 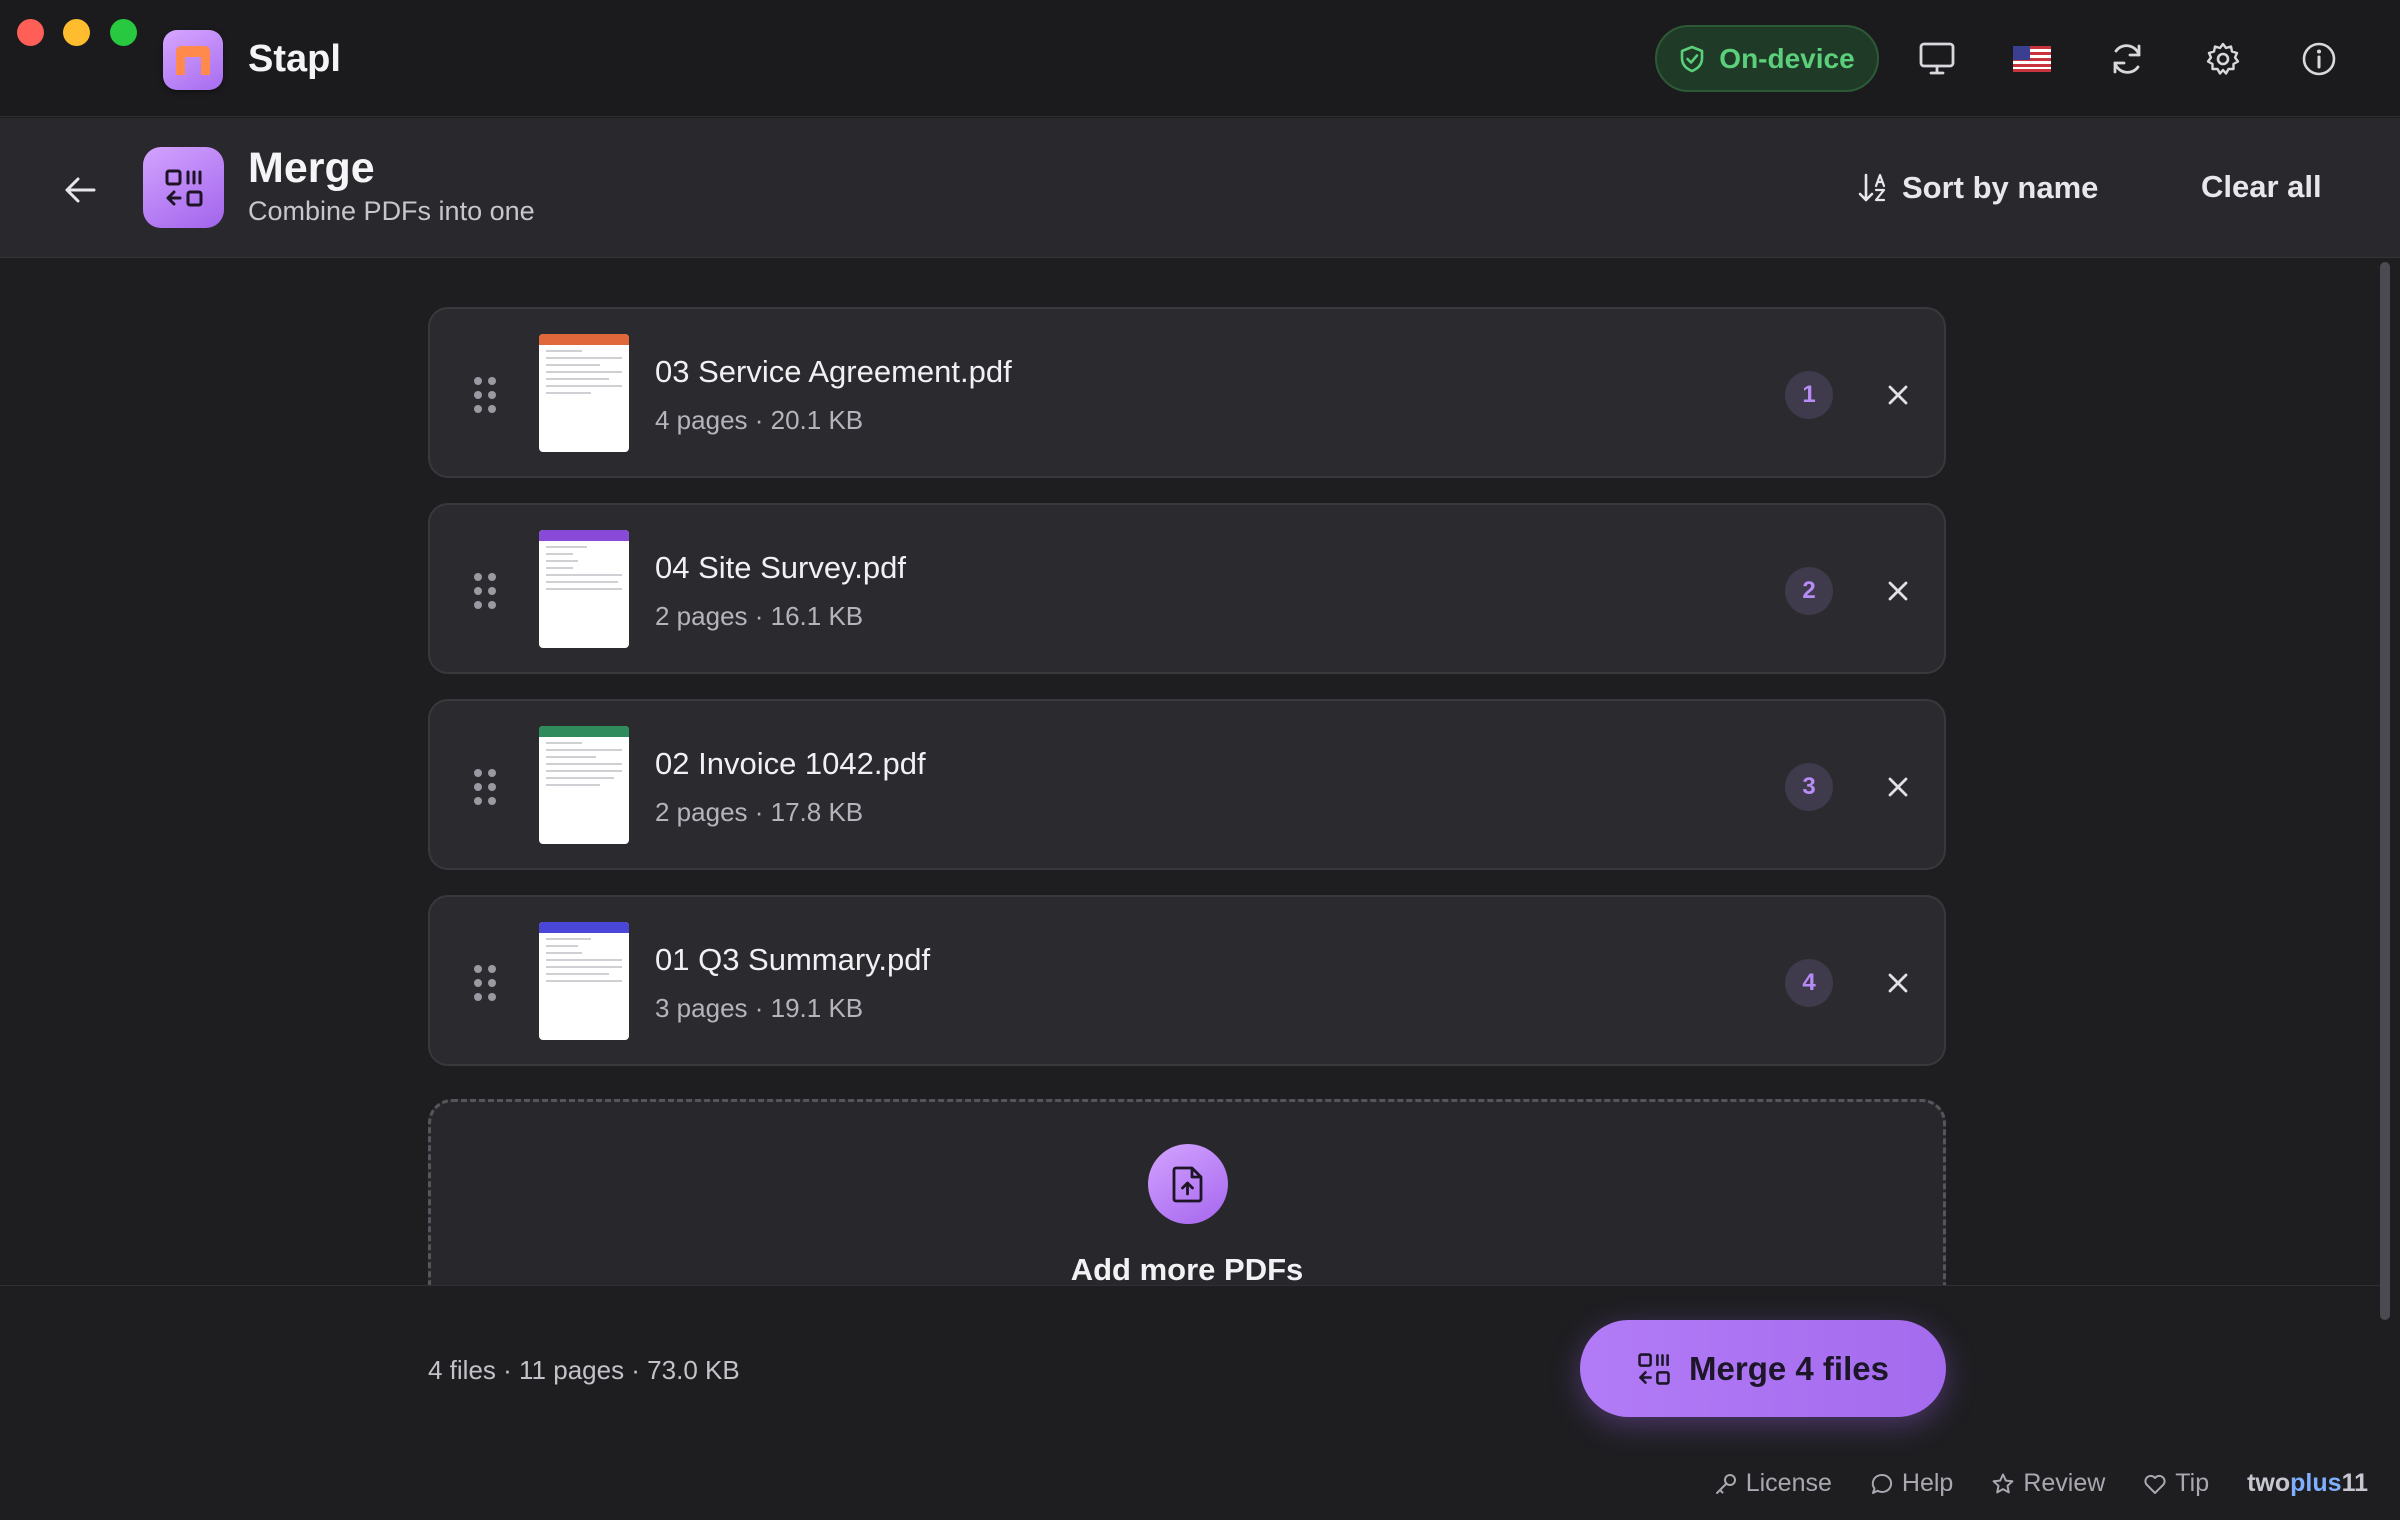 What do you see at coordinates (2261, 187) in the screenshot?
I see `clear-all-button: Clear all` at bounding box center [2261, 187].